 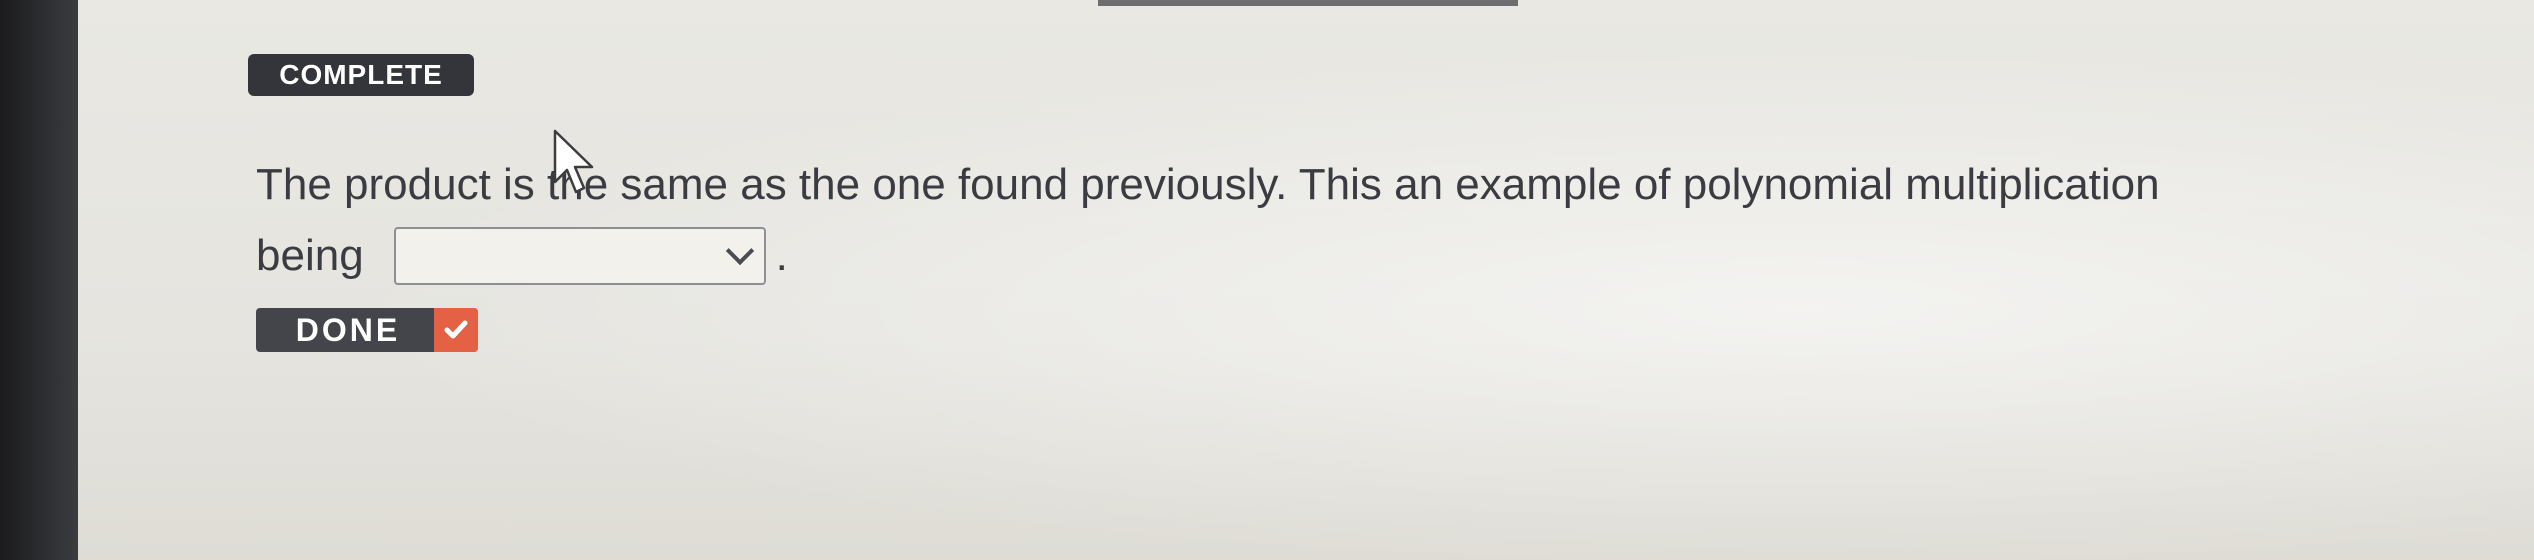 What do you see at coordinates (348, 329) in the screenshot?
I see `done-button-label: DONE` at bounding box center [348, 329].